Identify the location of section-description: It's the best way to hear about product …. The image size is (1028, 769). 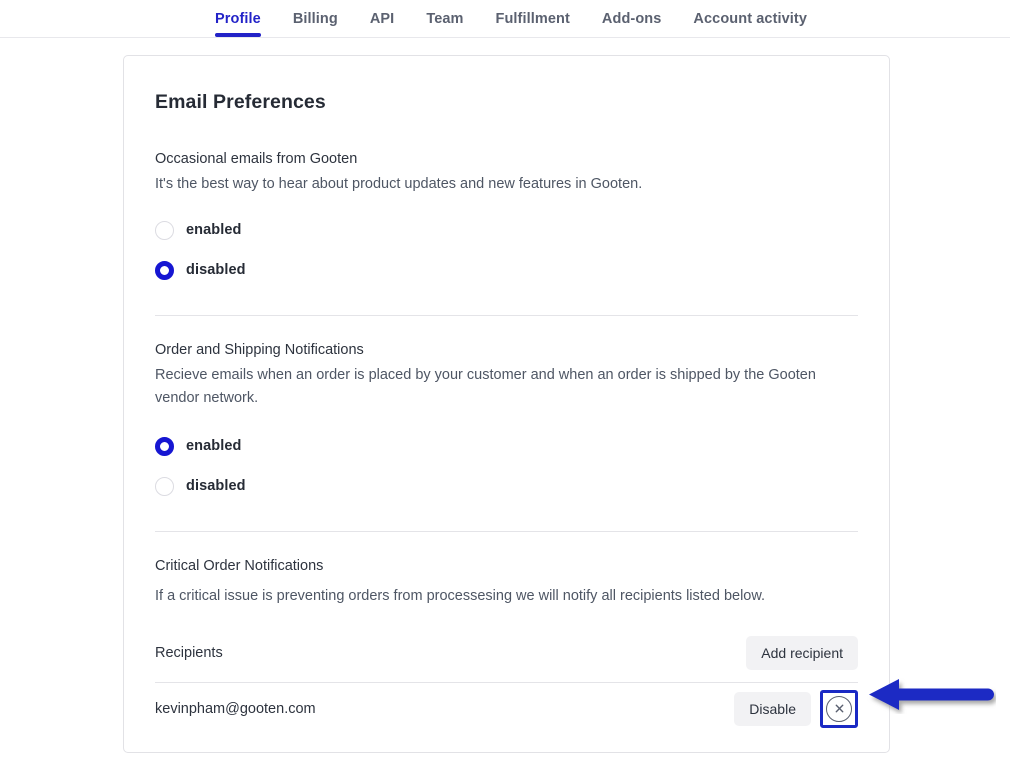
(399, 184).